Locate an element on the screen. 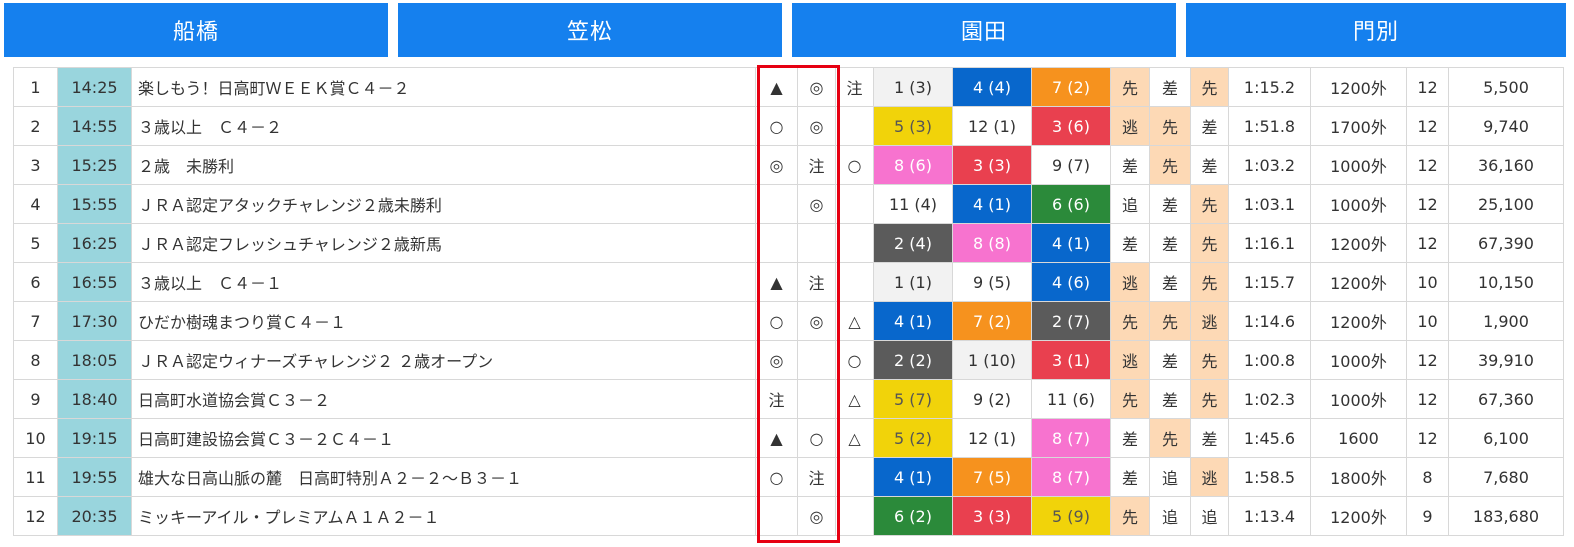 The image size is (1574, 547). race-time: 19:15 is located at coordinates (94, 438).